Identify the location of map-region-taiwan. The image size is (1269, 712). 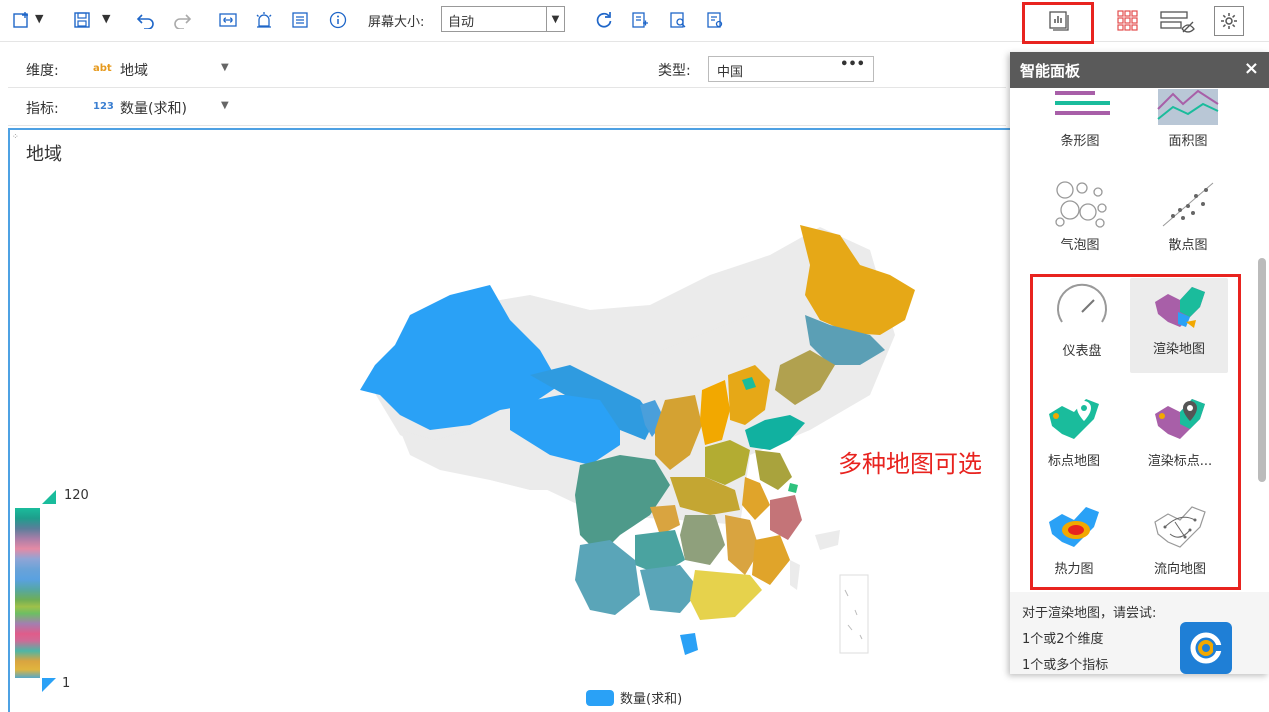
(795, 575).